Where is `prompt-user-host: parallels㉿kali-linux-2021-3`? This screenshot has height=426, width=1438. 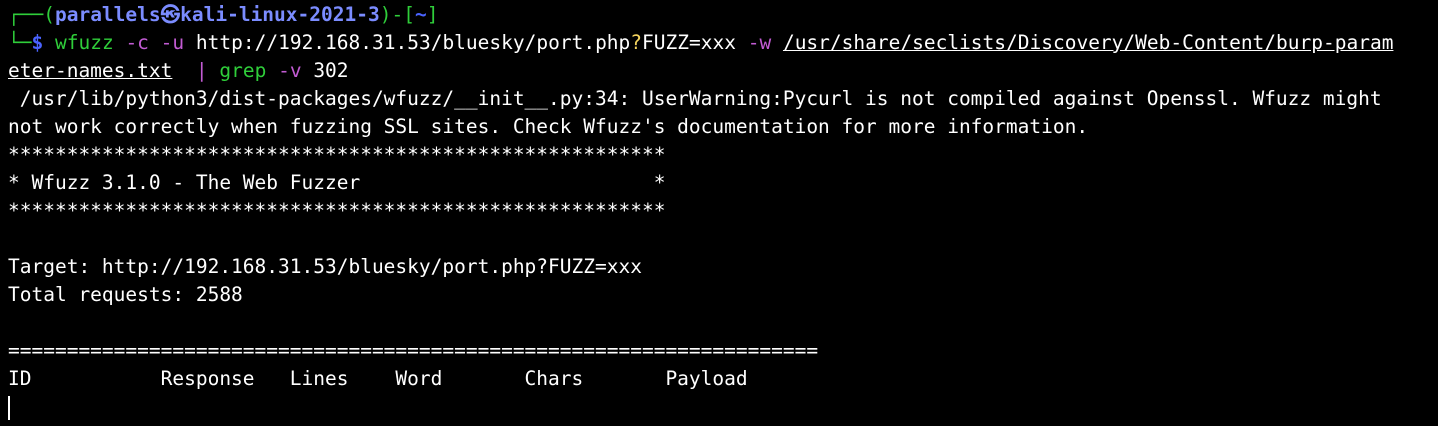
prompt-user-host: parallels㉿kali-linux-2021-3 is located at coordinates (217, 14).